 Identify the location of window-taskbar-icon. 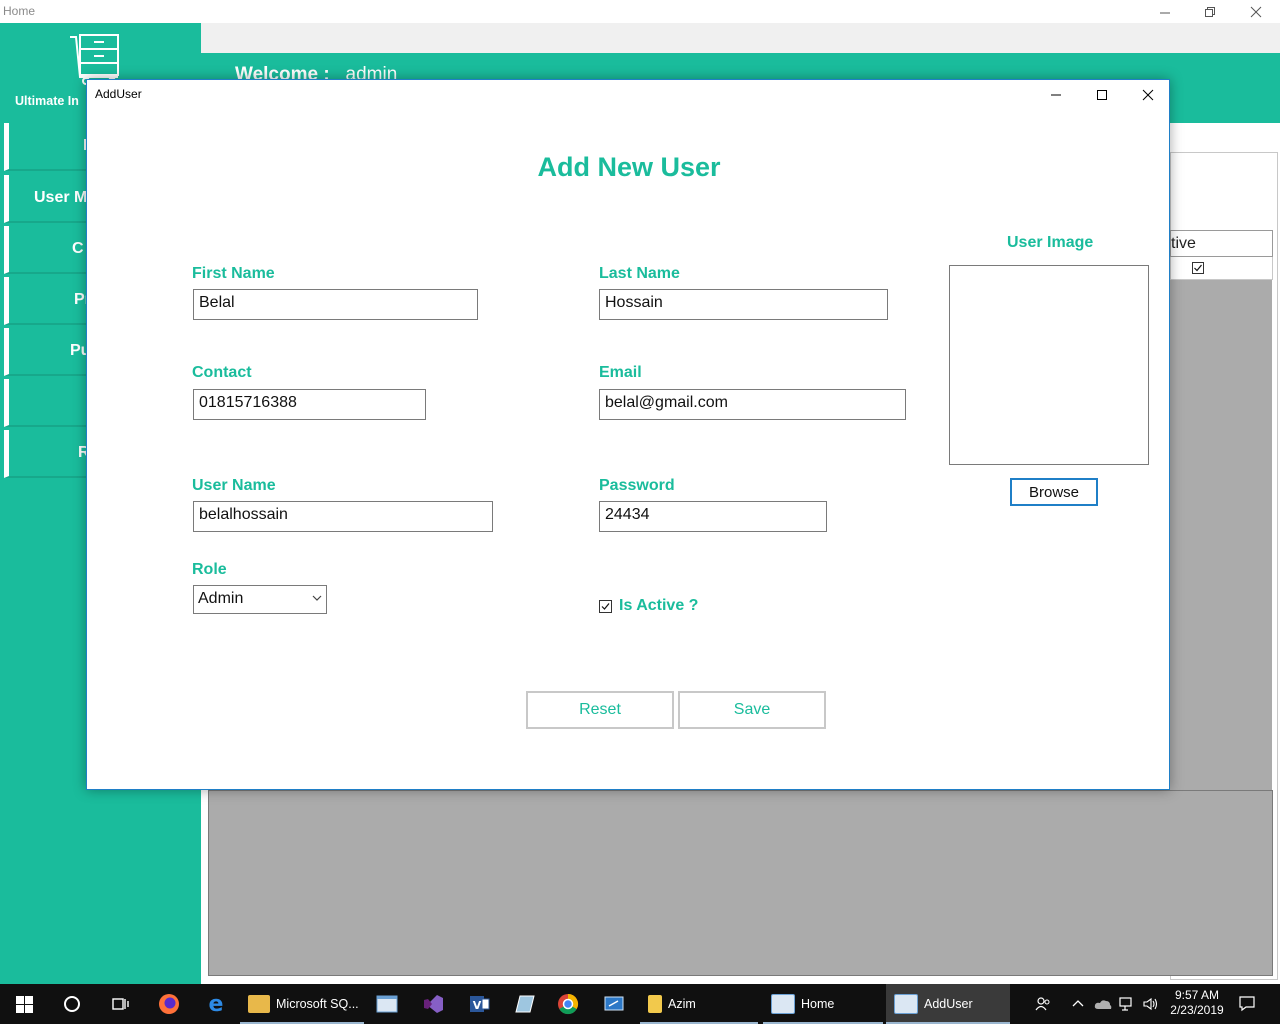
(387, 1004).